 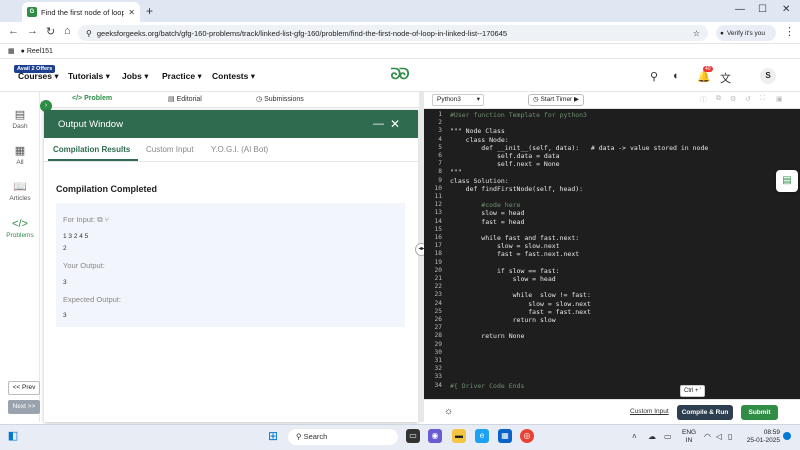 What do you see at coordinates (478, 99) in the screenshot?
I see `chevron-down-icon: ▾` at bounding box center [478, 99].